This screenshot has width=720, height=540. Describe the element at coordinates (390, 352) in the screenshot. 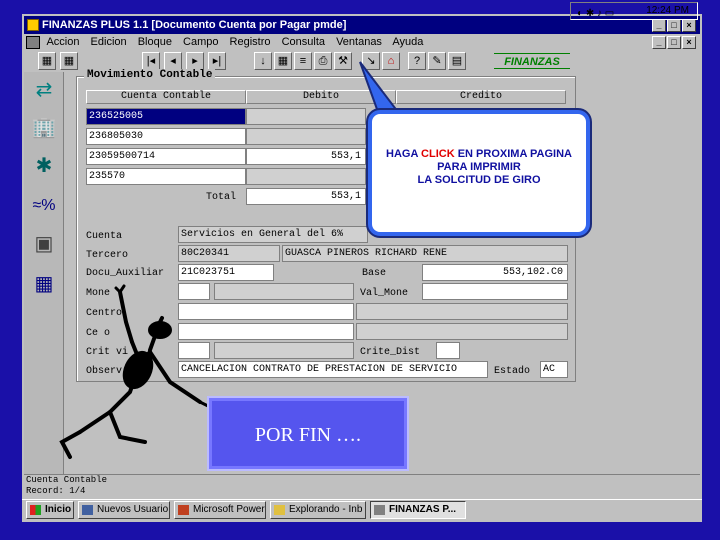

I see `crite-dist-label: Crite_Dist` at that location.